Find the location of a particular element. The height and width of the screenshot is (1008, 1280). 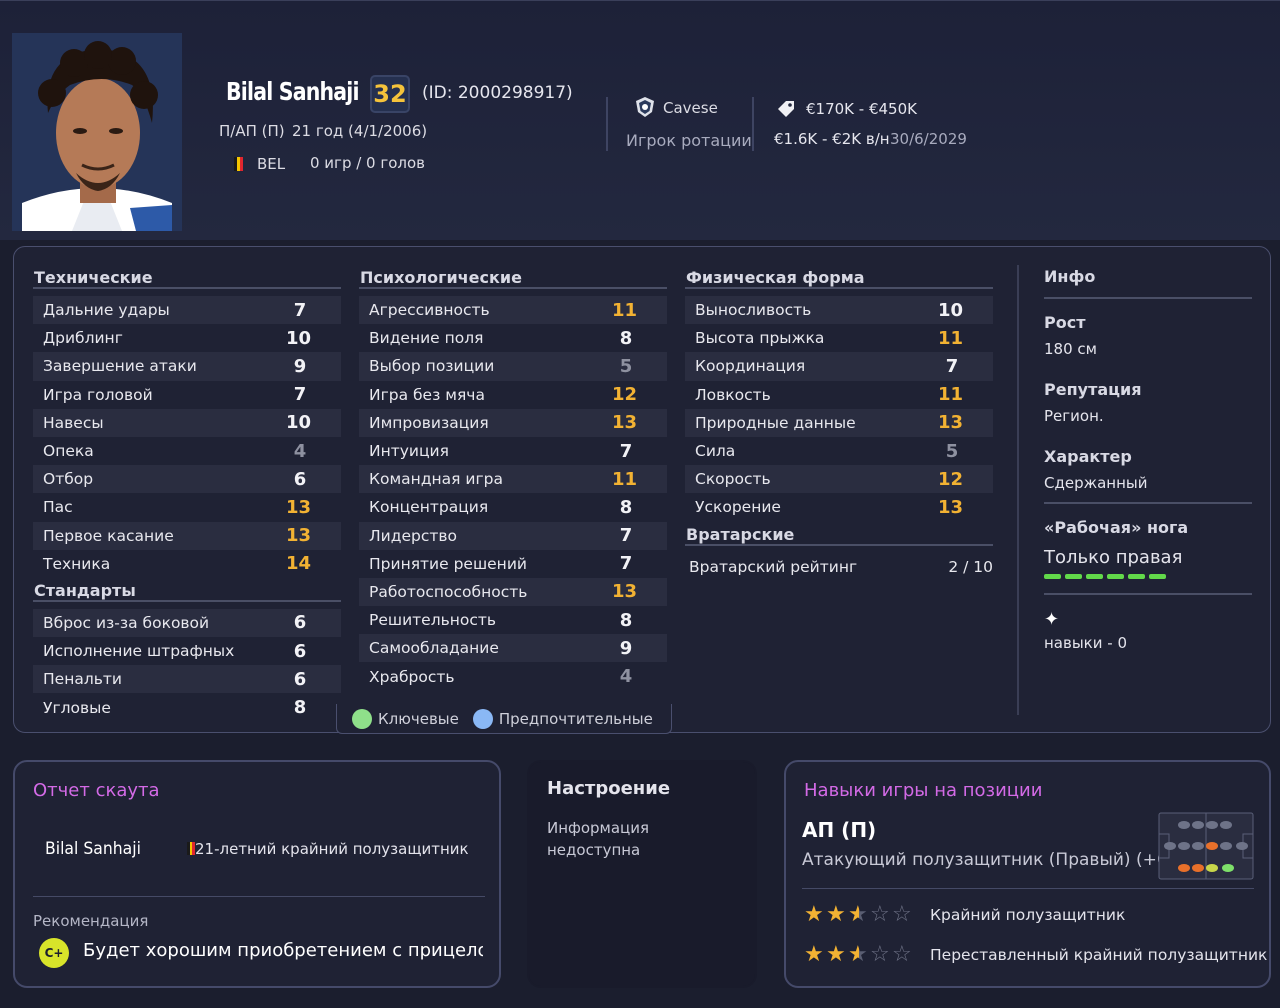

position-role-row: ★ ★ ★ ☆ ☆ Крайний полузащитник is located at coordinates (964, 915).